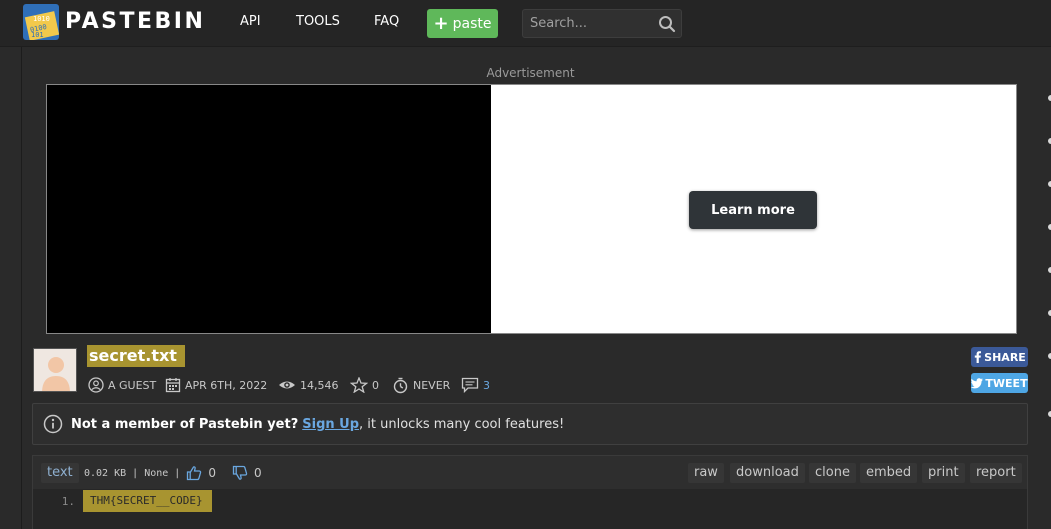  I want to click on paste-stats: 0.02 KB | None | 0 0, so click(173, 473).